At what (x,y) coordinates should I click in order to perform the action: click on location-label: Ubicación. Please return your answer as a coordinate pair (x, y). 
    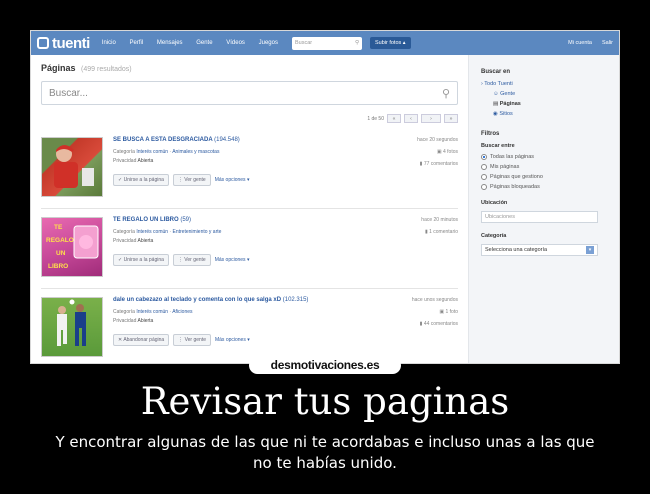
    Looking at the image, I should click on (494, 203).